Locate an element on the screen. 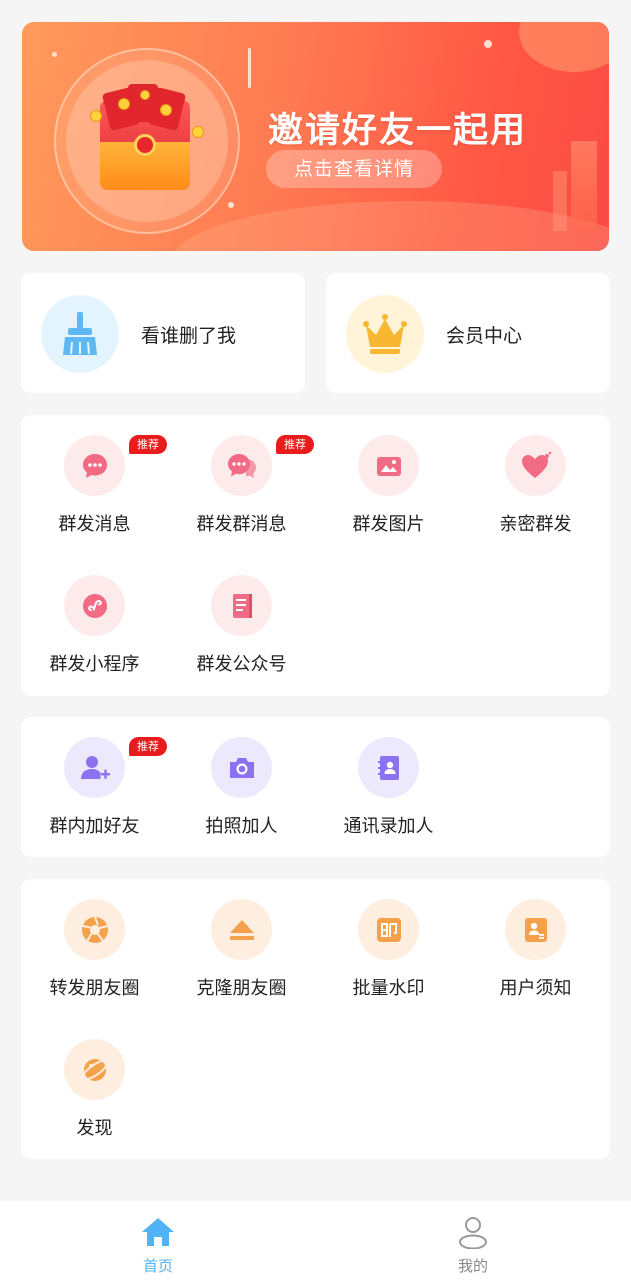 Image resolution: width=631 pixels, height=1280 pixels. group-chat-icon is located at coordinates (241, 465).